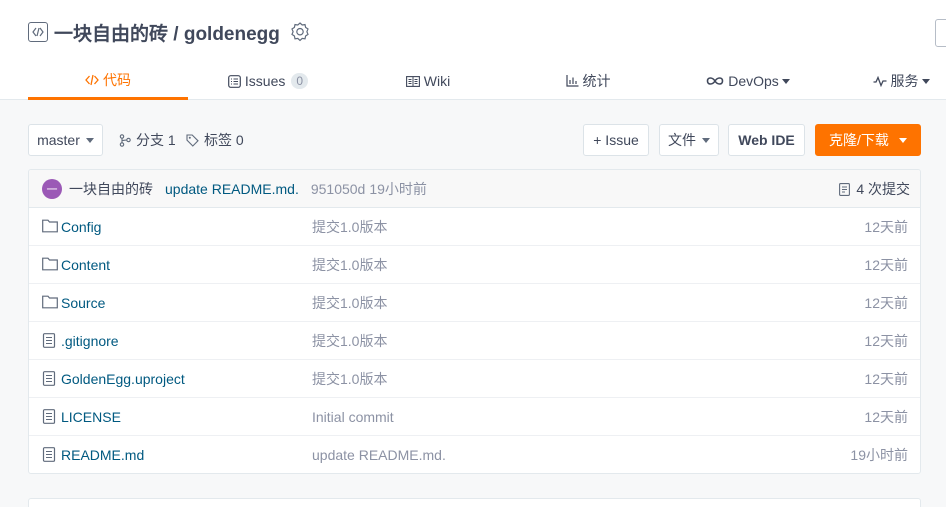 The height and width of the screenshot is (507, 946). Describe the element at coordinates (859, 140) in the screenshot. I see `clone-download-label: 克隆/下载` at that location.